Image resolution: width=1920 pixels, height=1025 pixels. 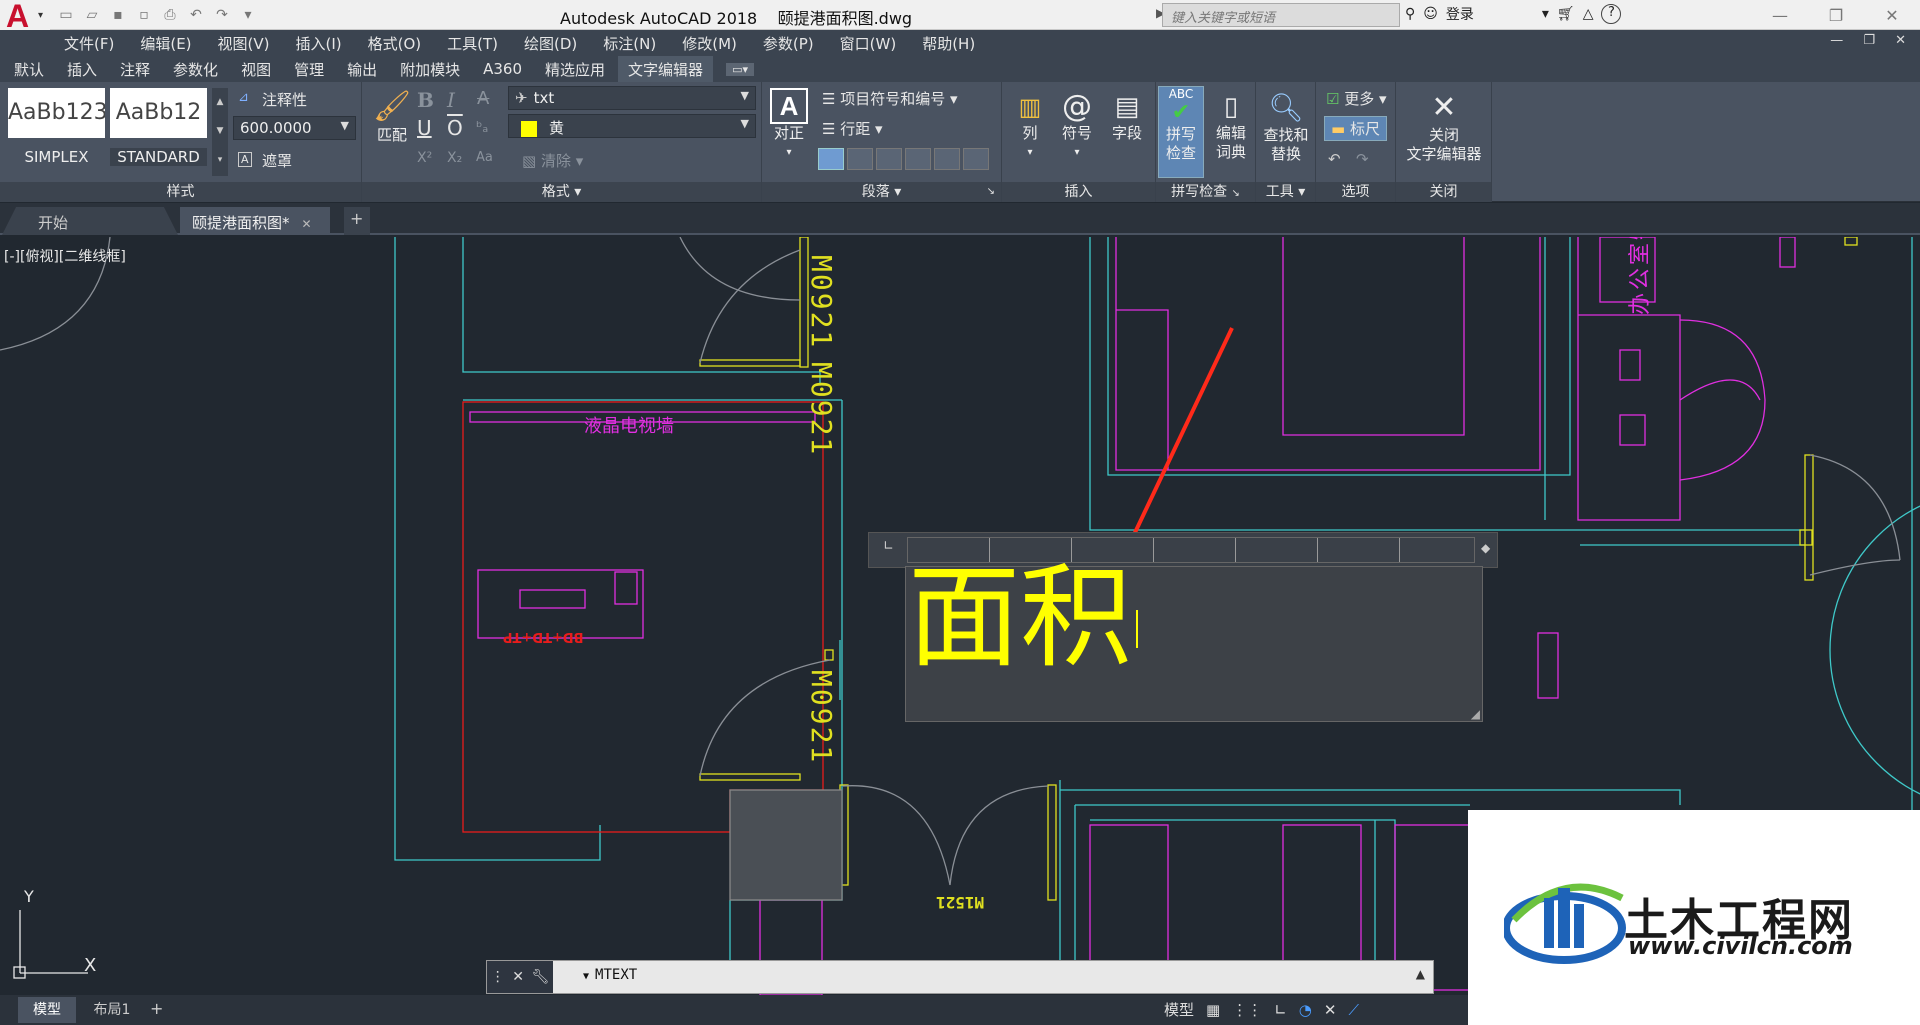 What do you see at coordinates (118, 15) in the screenshot?
I see `save-icon: ▪` at bounding box center [118, 15].